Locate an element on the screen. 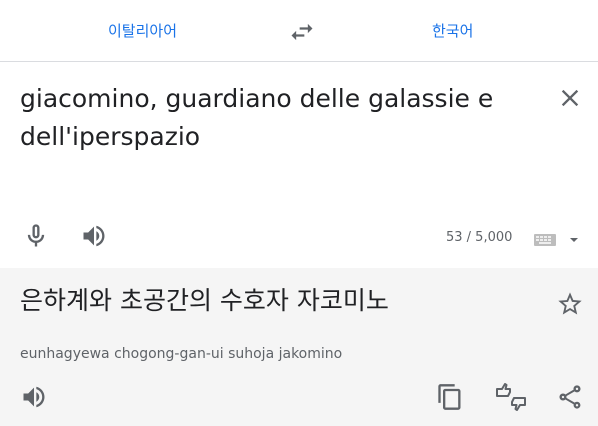  listen-source-button is located at coordinates (95, 236).